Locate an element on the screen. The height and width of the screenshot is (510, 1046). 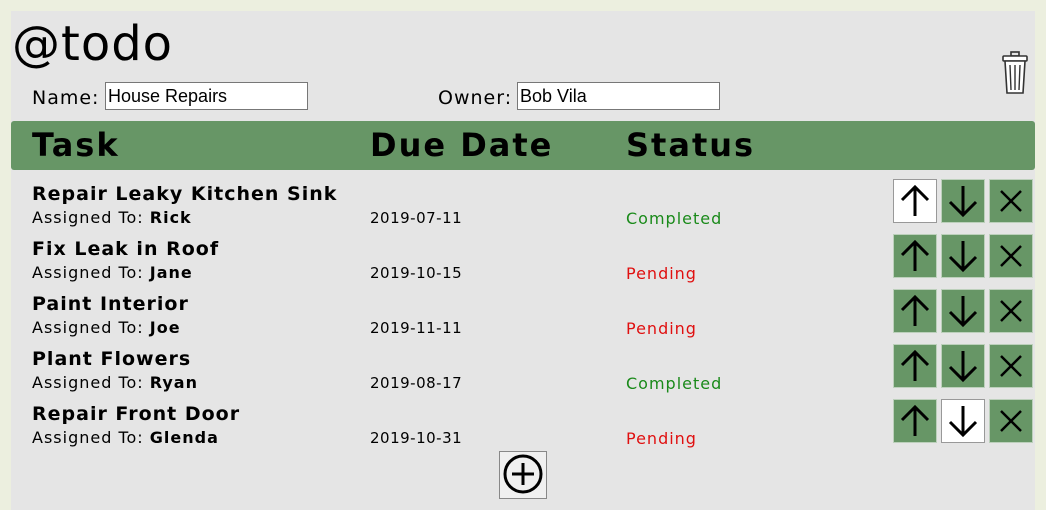
table-header: Task Due Date Status is located at coordinates (523, 145).